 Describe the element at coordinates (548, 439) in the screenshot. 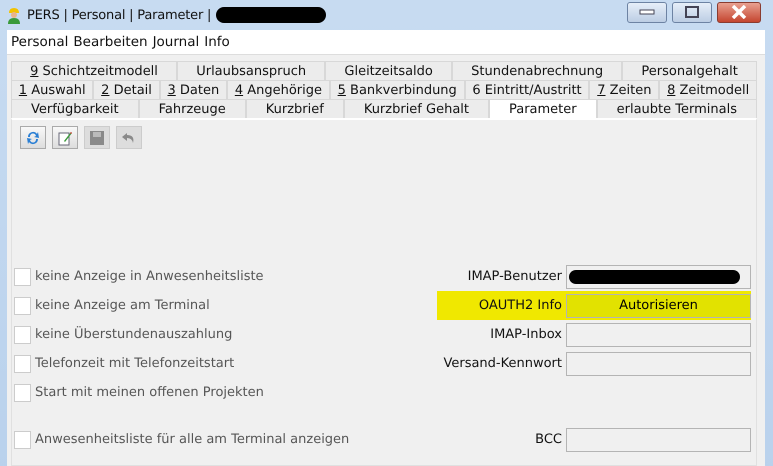

I see `field-label: BCC` at that location.